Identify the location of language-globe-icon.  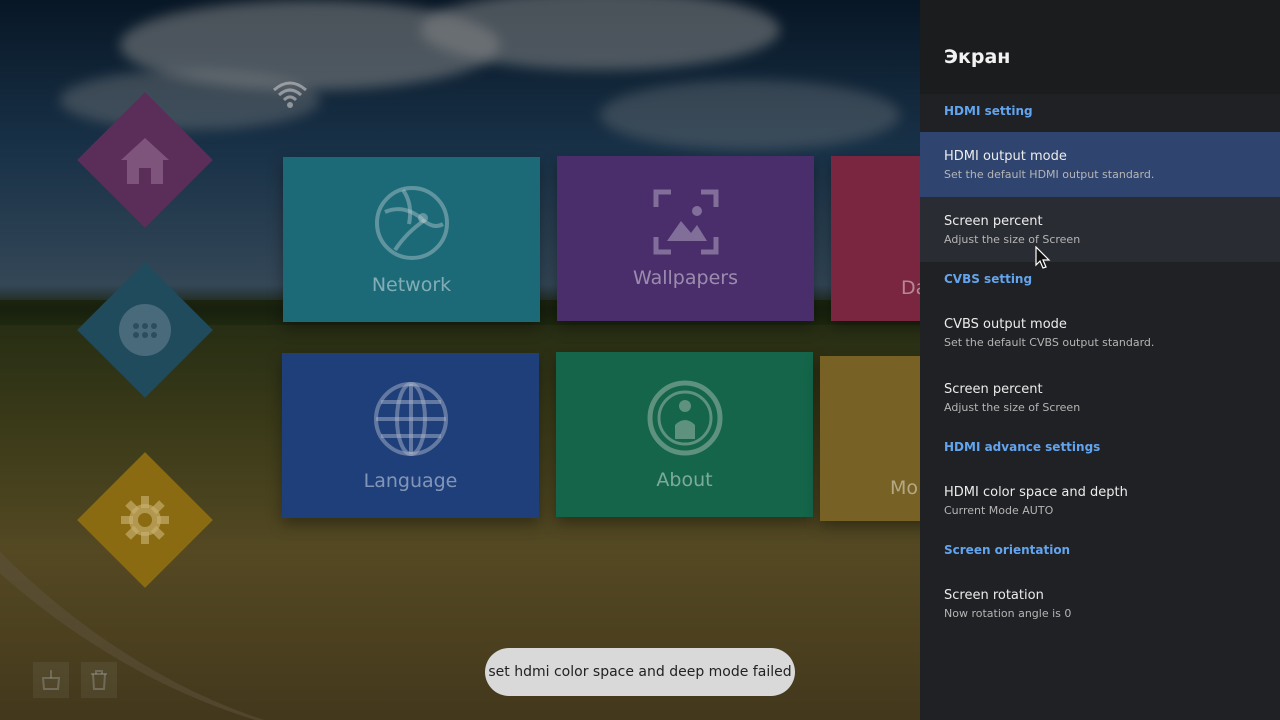
(410, 418).